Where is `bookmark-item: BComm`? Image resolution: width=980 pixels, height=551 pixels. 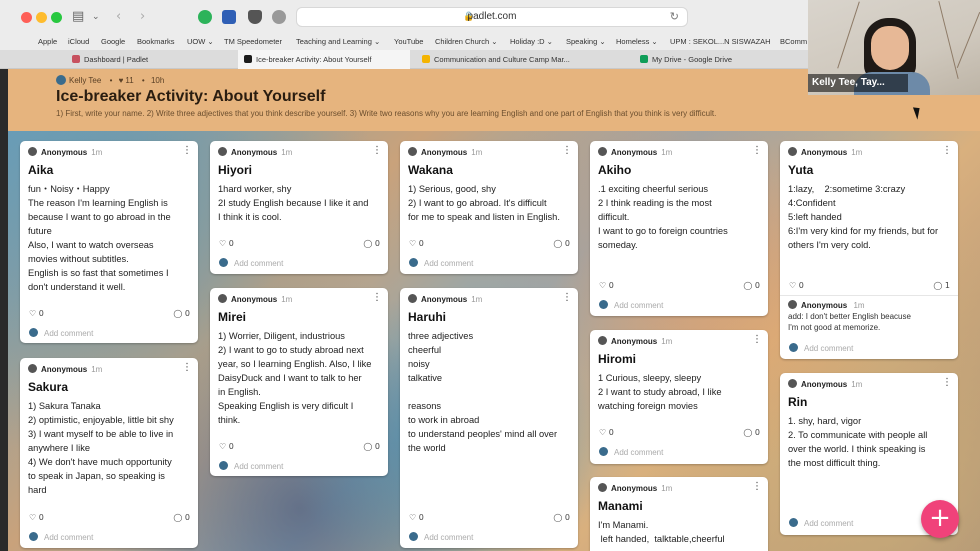 bookmark-item: BComm is located at coordinates (793, 41).